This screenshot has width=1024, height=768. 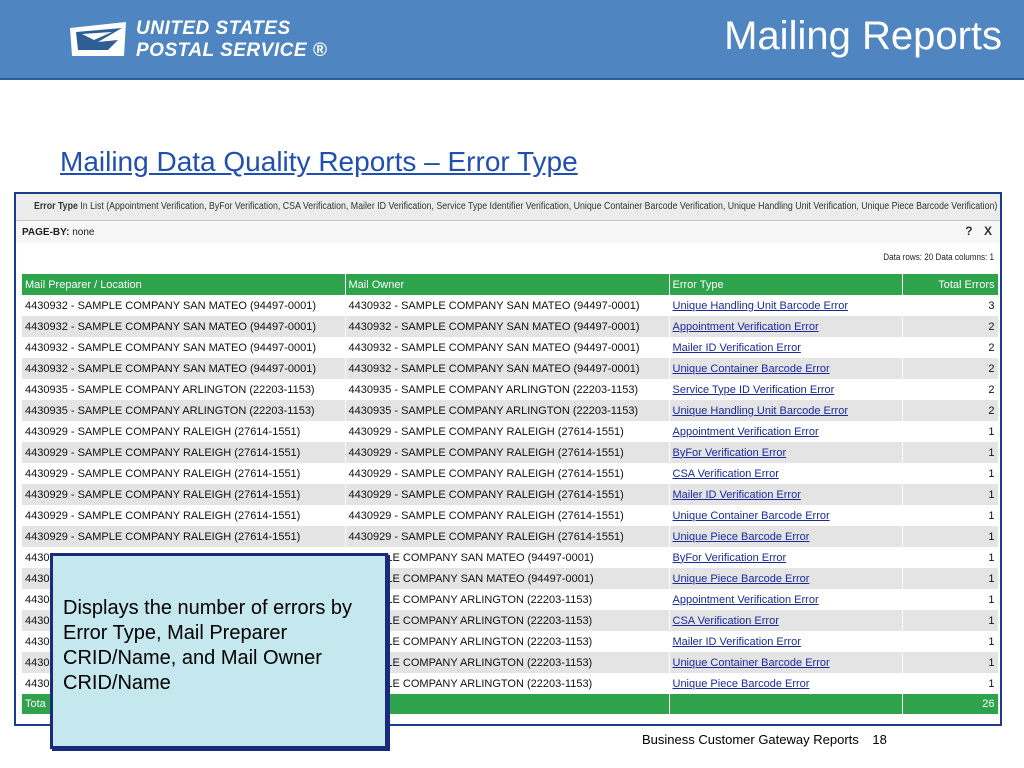 I want to click on total-value: 26, so click(x=950, y=704).